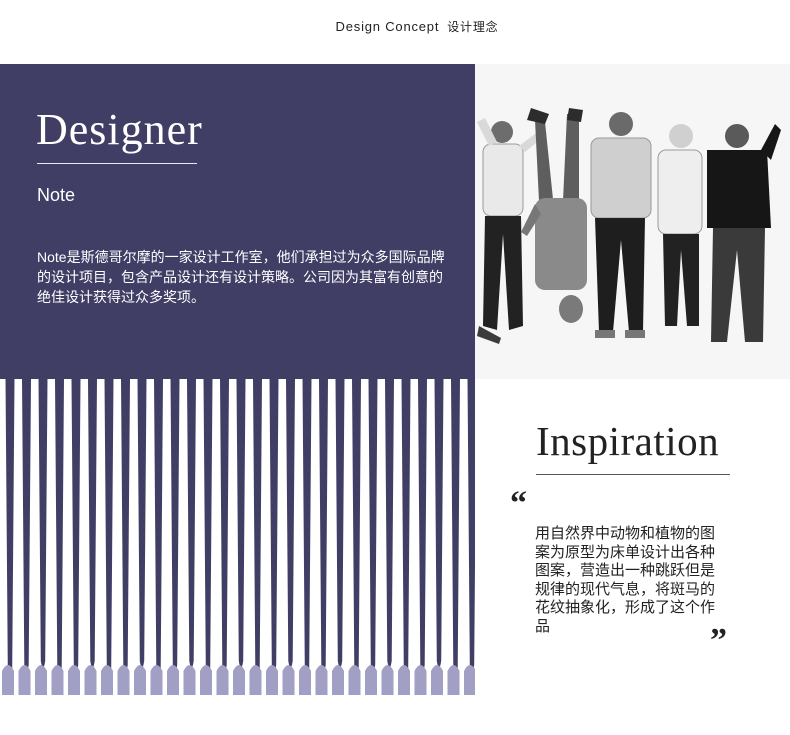 The height and width of the screenshot is (735, 790). What do you see at coordinates (119, 129) in the screenshot?
I see `designer-title: Designer` at bounding box center [119, 129].